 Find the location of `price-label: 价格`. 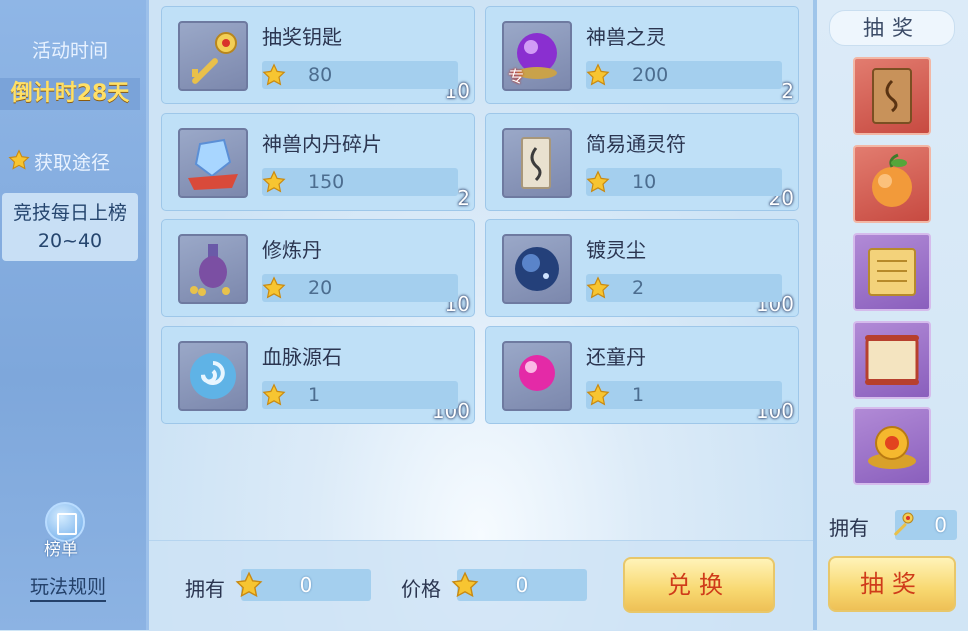

price-label: 价格 is located at coordinates (421, 589).